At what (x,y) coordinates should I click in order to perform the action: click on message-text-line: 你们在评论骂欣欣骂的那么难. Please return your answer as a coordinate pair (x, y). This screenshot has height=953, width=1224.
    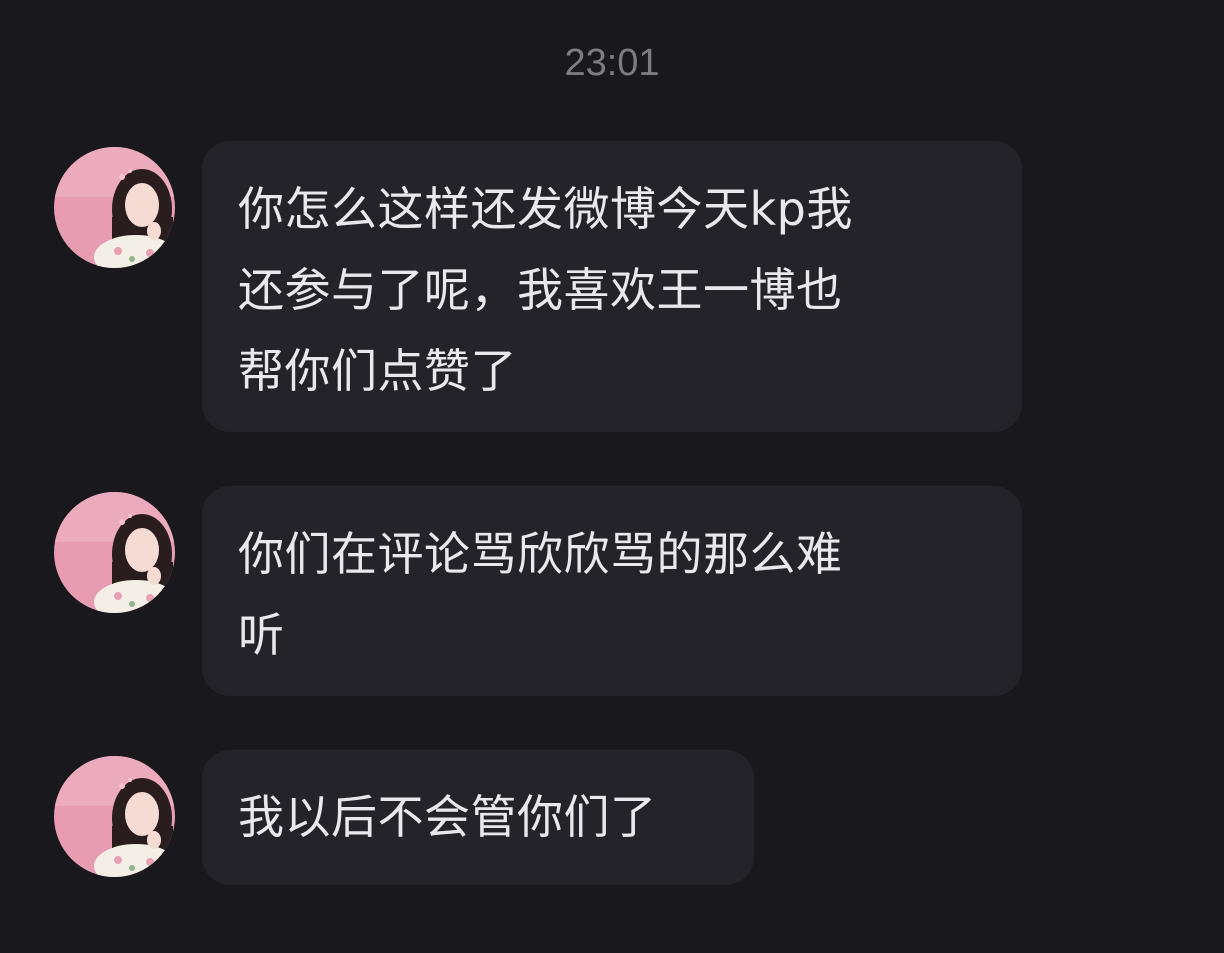
    Looking at the image, I should click on (540, 554).